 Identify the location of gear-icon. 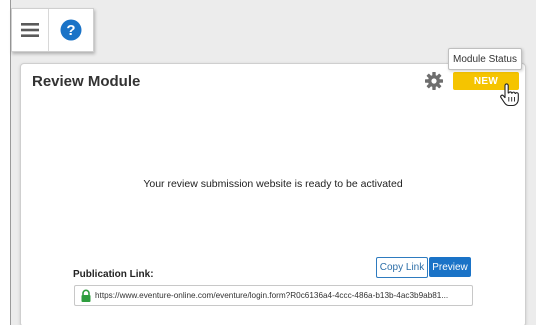
(434, 81).